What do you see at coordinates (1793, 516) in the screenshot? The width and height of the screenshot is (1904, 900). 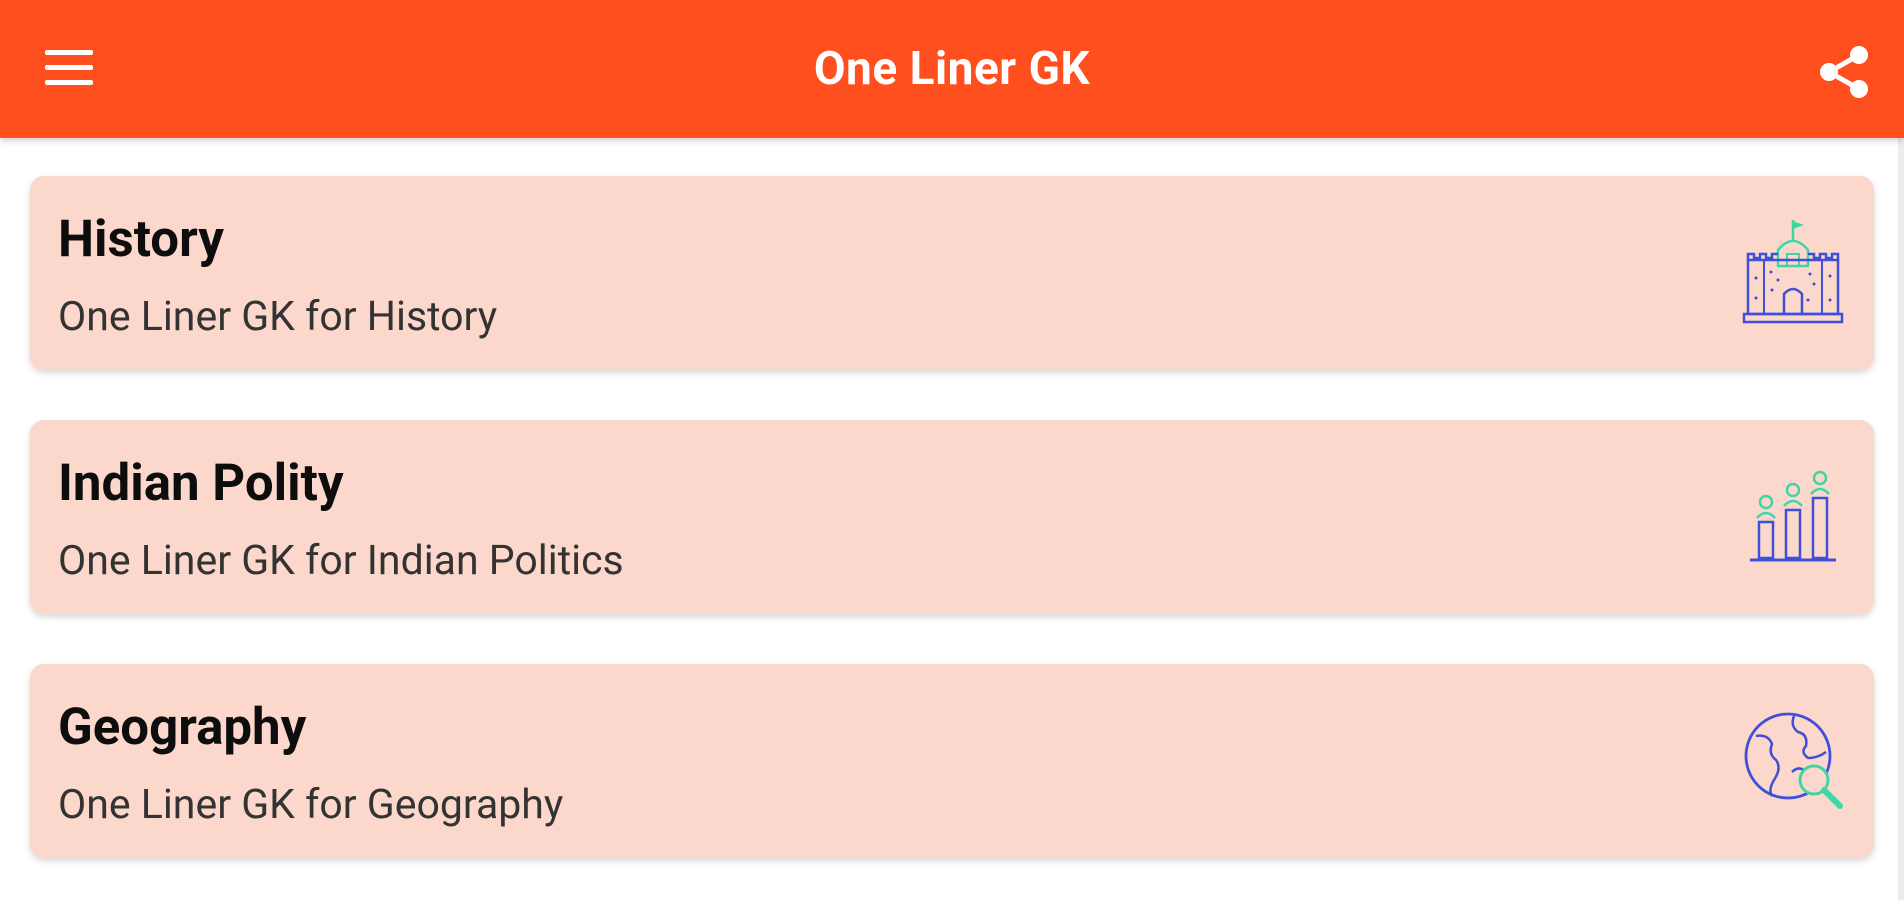 I see `politics-chart-icon` at bounding box center [1793, 516].